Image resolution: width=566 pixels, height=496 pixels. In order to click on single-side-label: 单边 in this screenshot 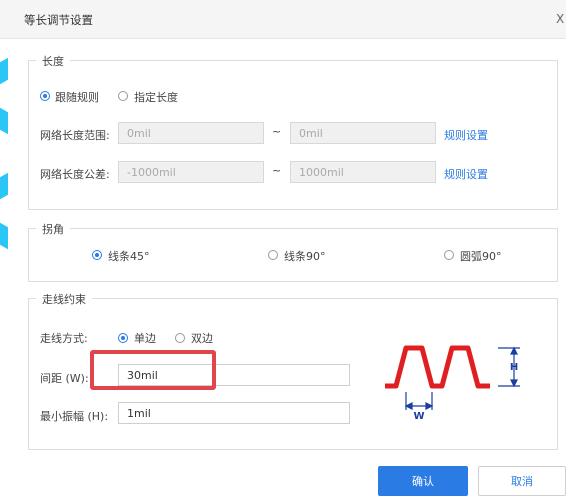, I will do `click(145, 338)`.